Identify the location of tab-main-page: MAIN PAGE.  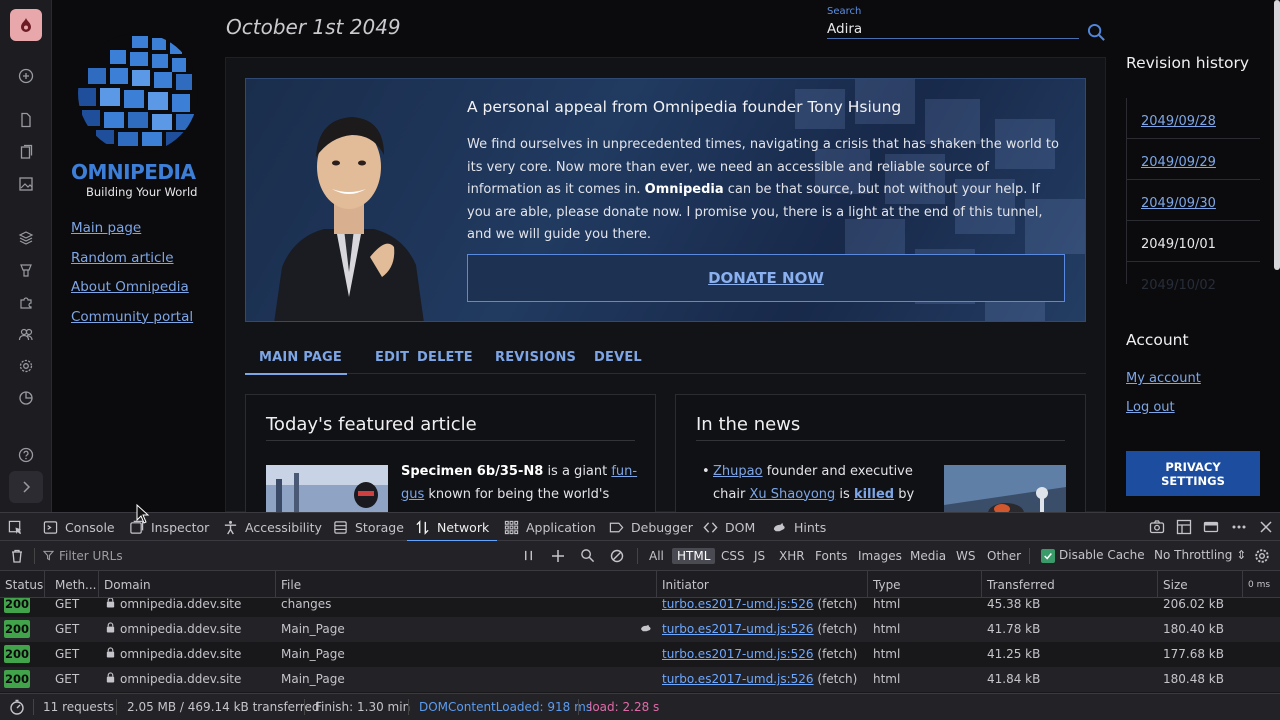
(300, 357).